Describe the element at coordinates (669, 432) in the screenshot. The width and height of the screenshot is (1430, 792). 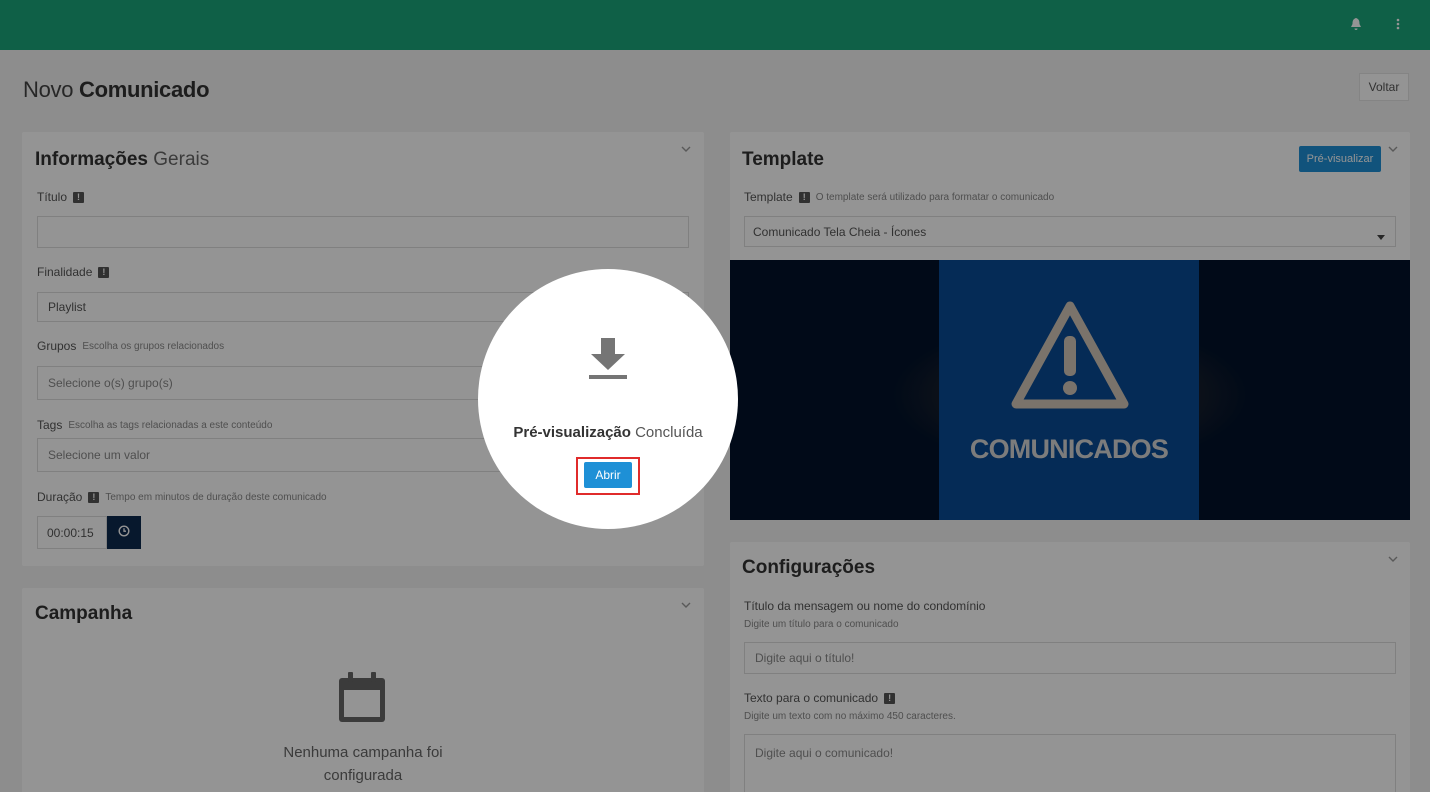
I see `spotlight-title-light: Concluída` at that location.